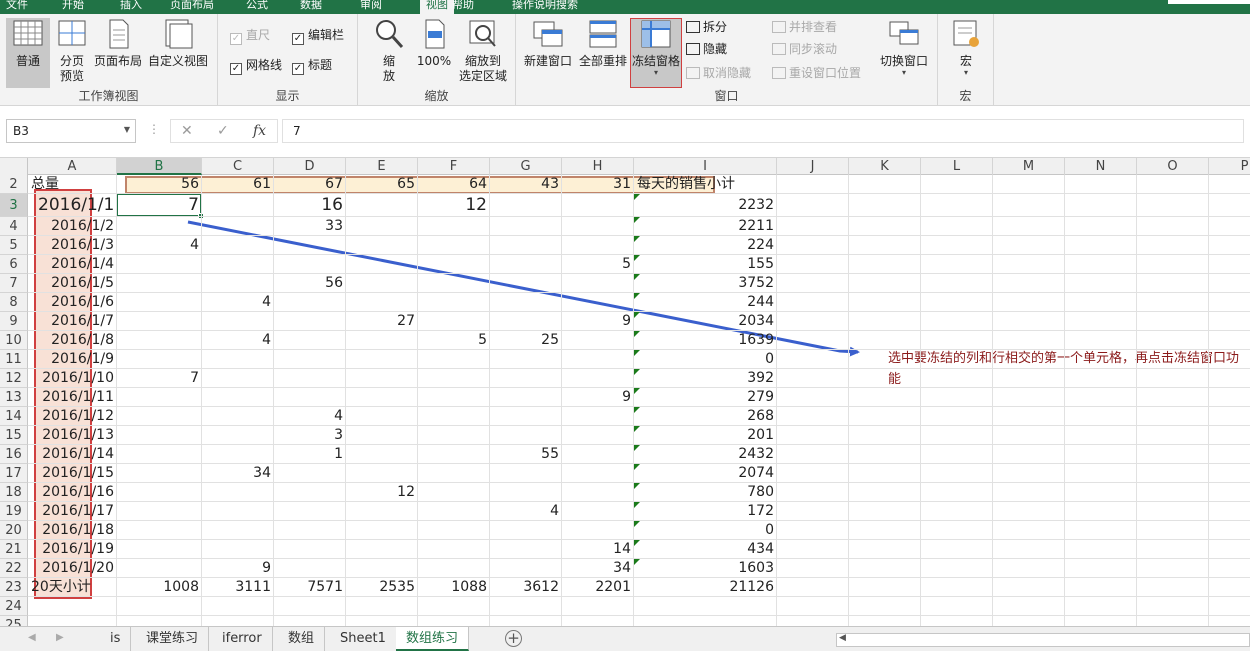 The height and width of the screenshot is (651, 1250). Describe the element at coordinates (598, 568) in the screenshot. I see `cell-h22: 34` at that location.